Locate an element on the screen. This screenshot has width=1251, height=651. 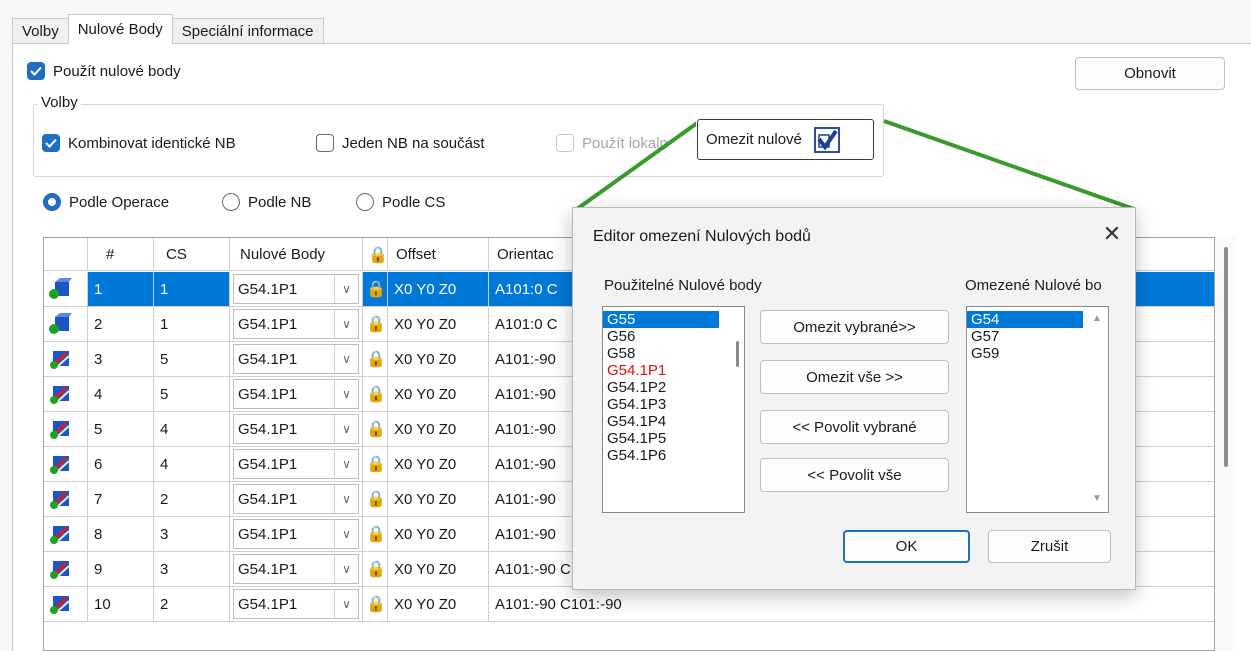
restrict-selected-label: Omezit vybrané>> is located at coordinates (854, 327).